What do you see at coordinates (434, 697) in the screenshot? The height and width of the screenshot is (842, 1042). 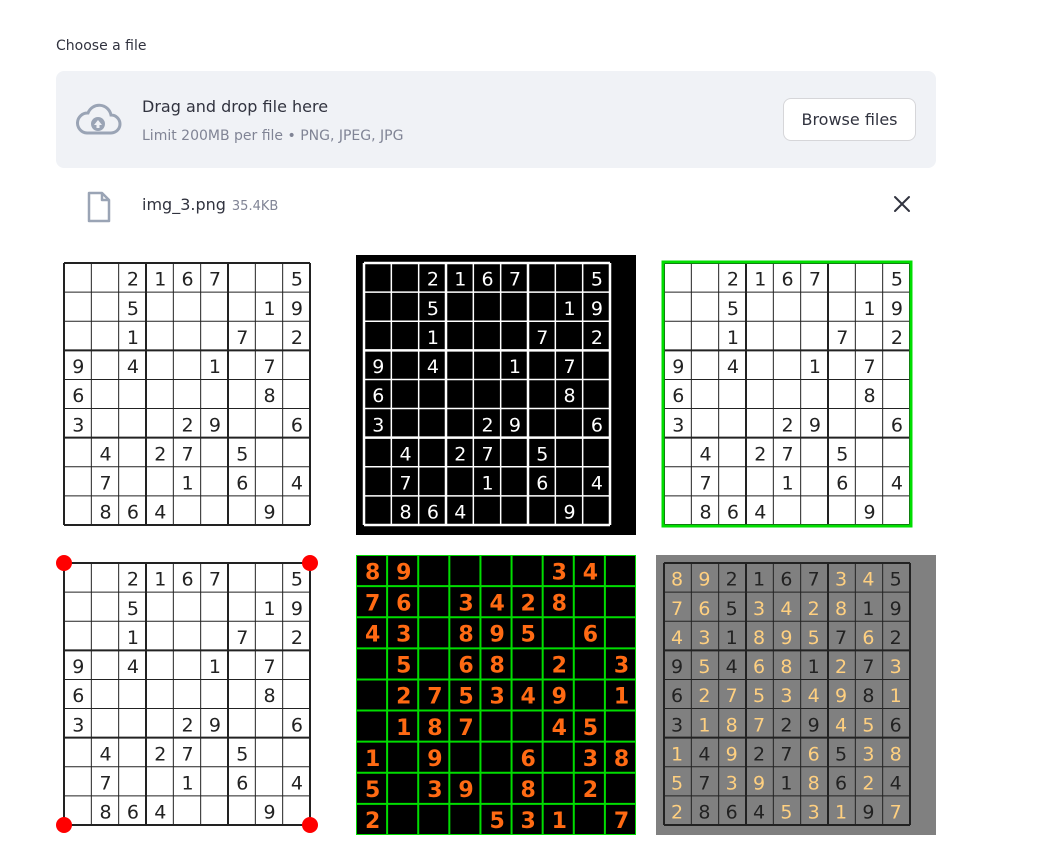 I see `solution-digit: 7` at bounding box center [434, 697].